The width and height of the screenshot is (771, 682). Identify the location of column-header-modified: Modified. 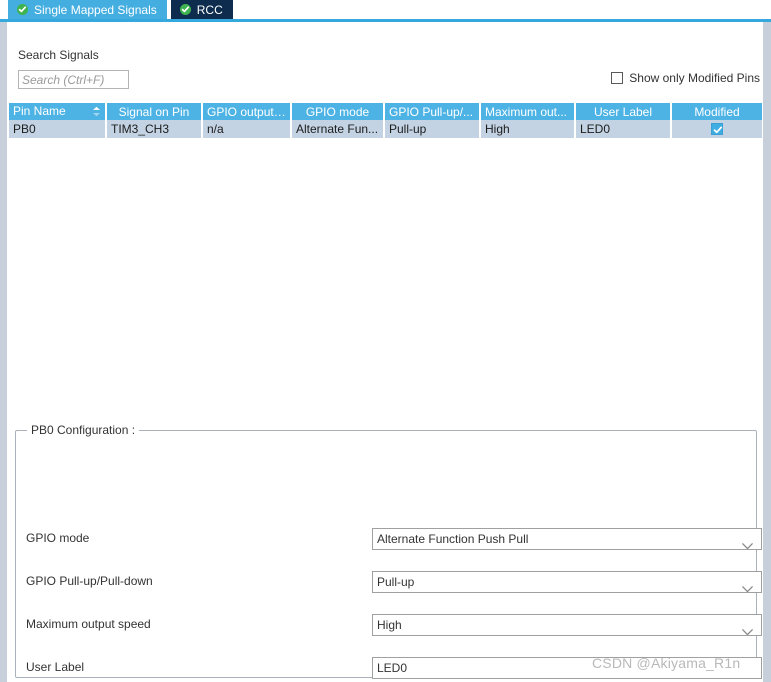
(716, 111).